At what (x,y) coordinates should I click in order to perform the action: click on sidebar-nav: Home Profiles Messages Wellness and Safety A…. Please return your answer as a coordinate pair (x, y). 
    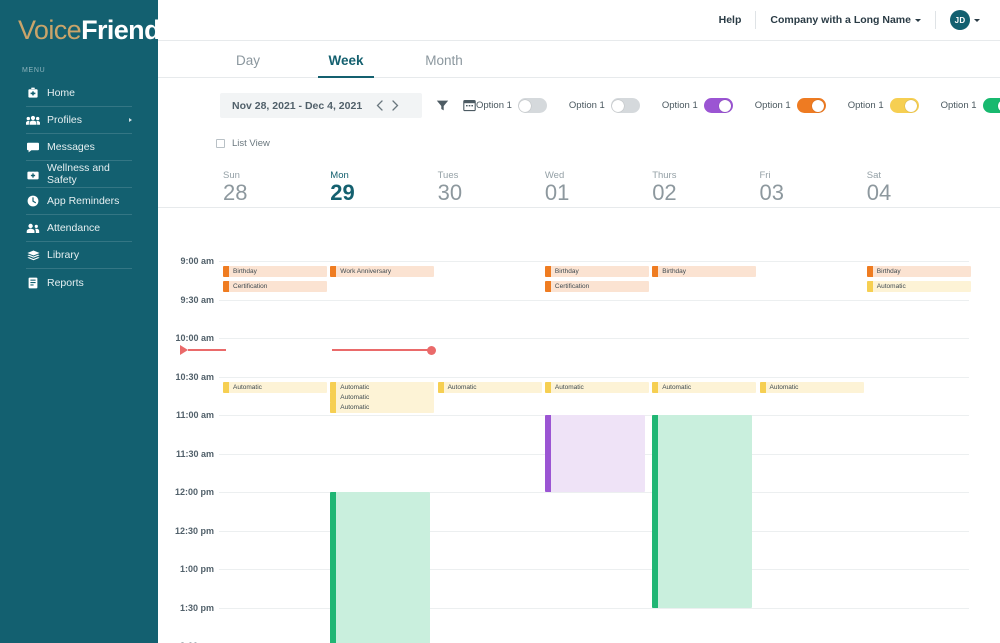
    Looking at the image, I should click on (79, 188).